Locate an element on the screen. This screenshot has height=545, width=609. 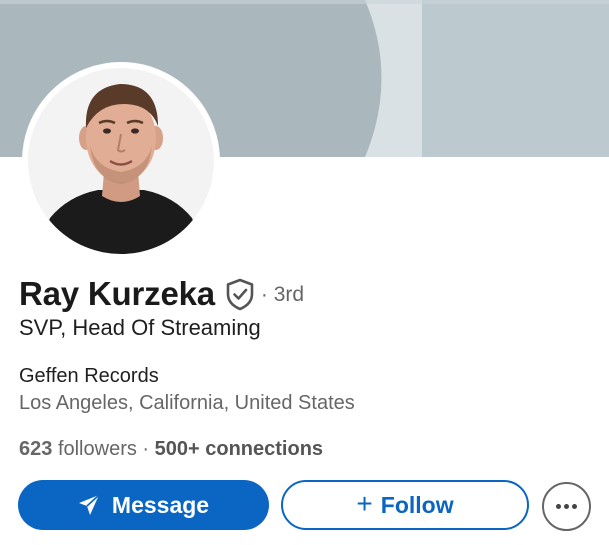
plus-icon: + is located at coordinates (364, 503).